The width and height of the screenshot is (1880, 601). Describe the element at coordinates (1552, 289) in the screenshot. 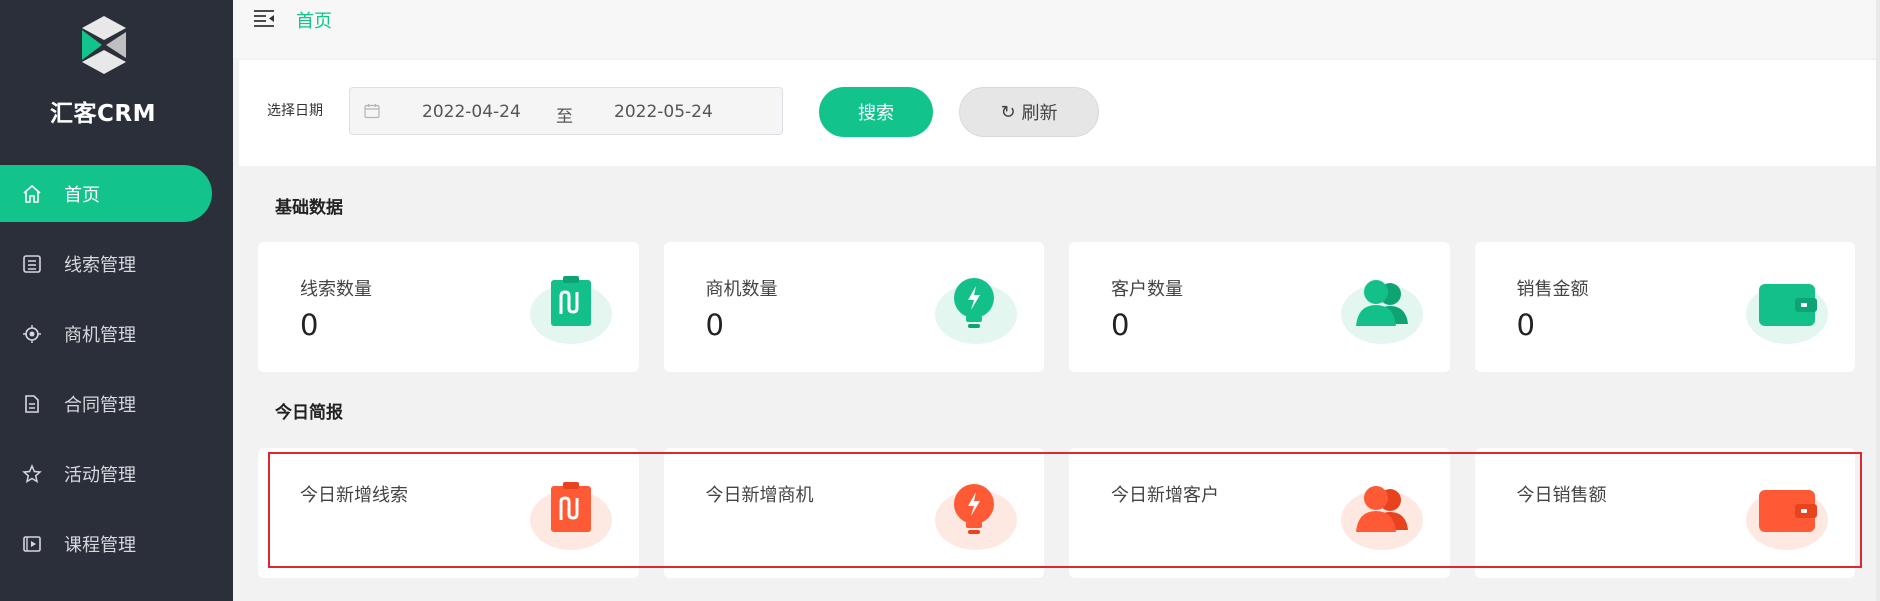

I see `stat-card-label: 销售金额` at that location.